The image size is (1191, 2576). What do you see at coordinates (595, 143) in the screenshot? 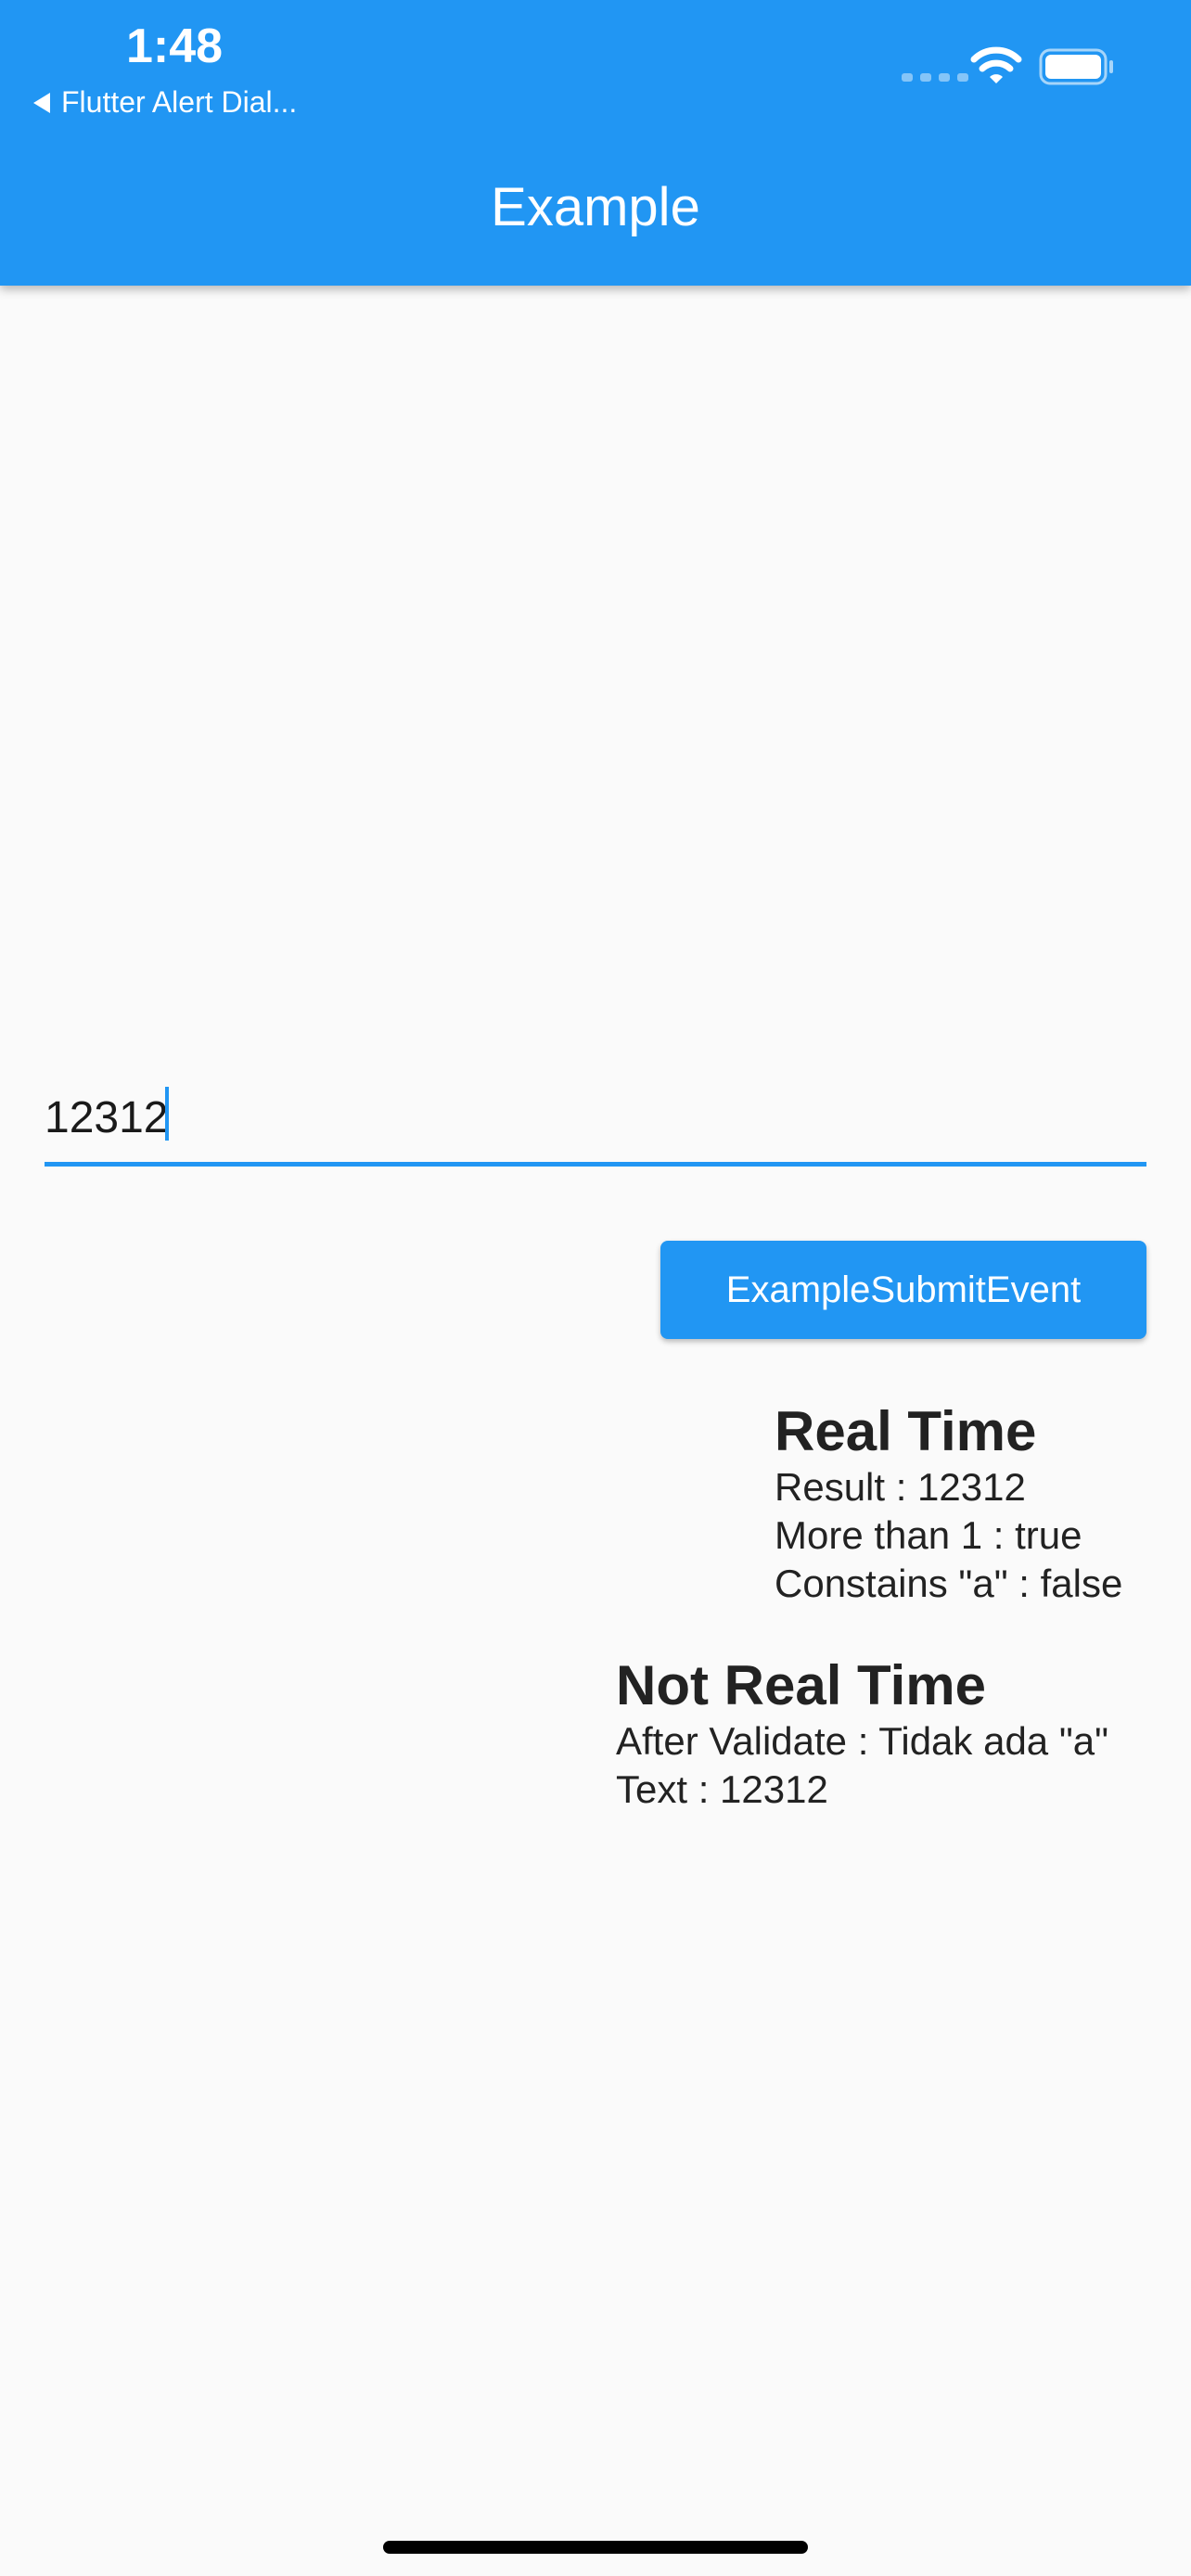
I see `app-bar: 1:48 Flutter Alert Dial... Example` at bounding box center [595, 143].